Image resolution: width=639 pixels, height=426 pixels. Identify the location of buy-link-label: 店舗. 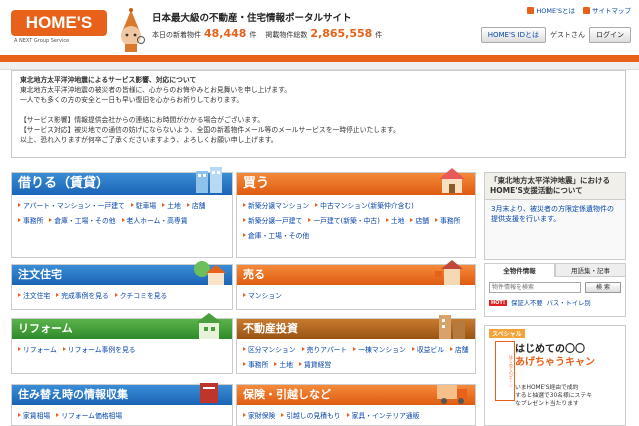
(422, 220).